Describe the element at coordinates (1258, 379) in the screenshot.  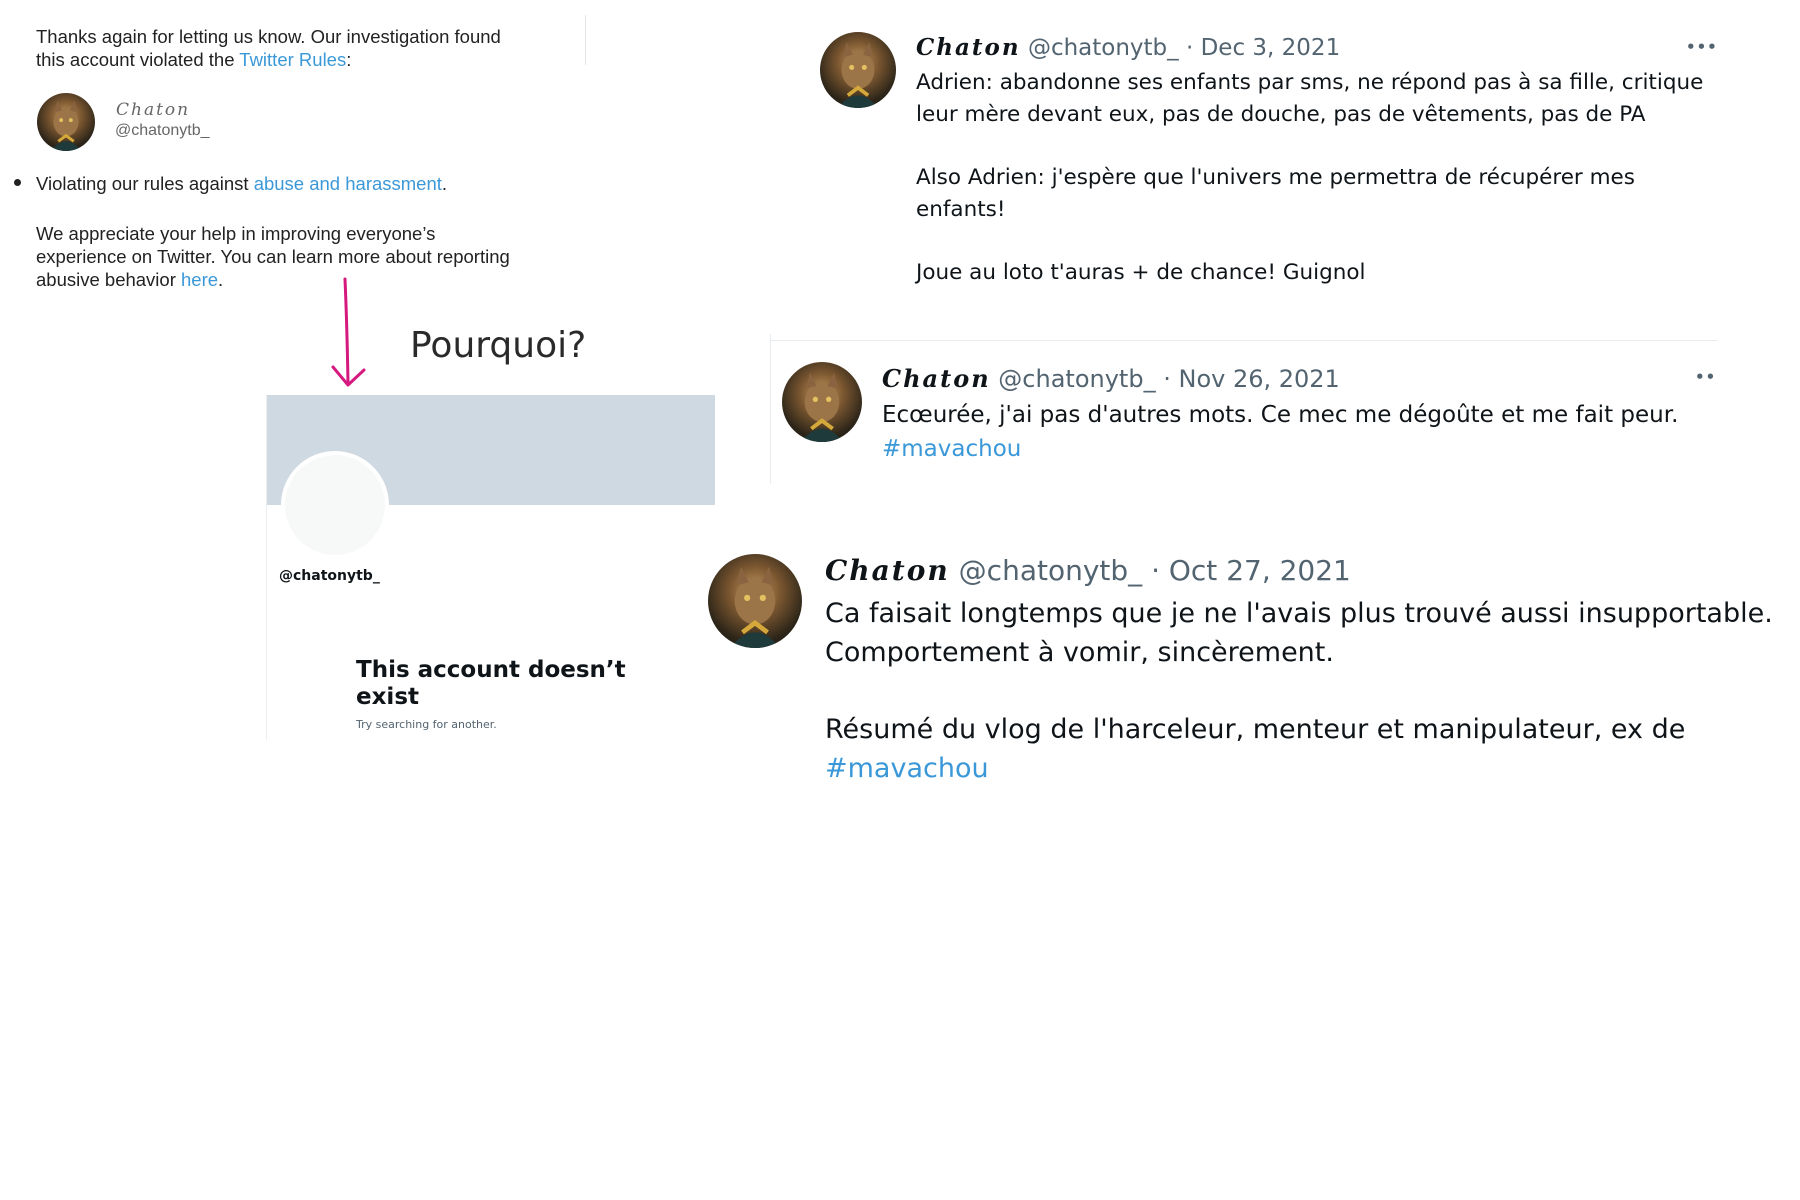
I see `tweet-date: Nov 26, 2021` at that location.